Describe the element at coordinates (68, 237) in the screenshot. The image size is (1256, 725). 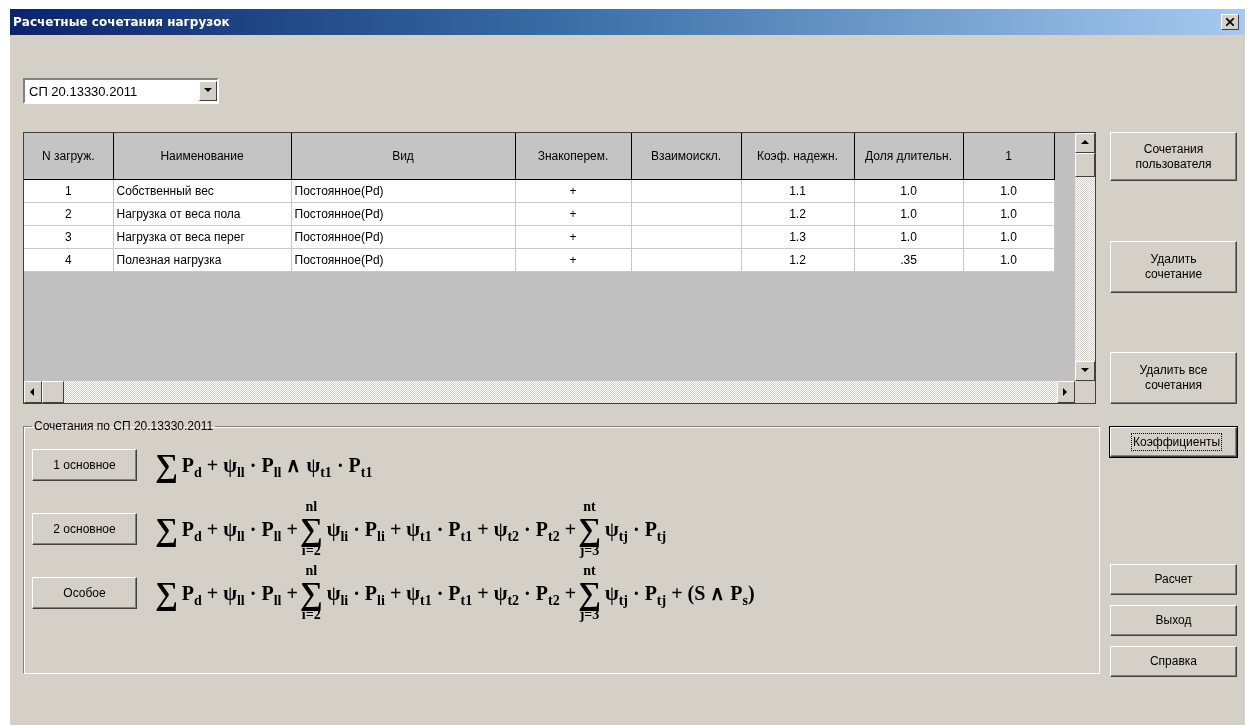
I see `table-cell: 3` at that location.